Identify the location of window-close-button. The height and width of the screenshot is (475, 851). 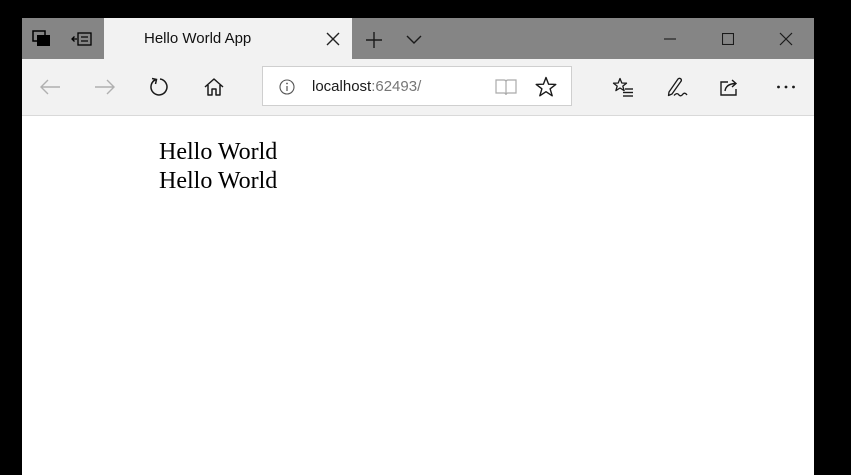
(786, 38).